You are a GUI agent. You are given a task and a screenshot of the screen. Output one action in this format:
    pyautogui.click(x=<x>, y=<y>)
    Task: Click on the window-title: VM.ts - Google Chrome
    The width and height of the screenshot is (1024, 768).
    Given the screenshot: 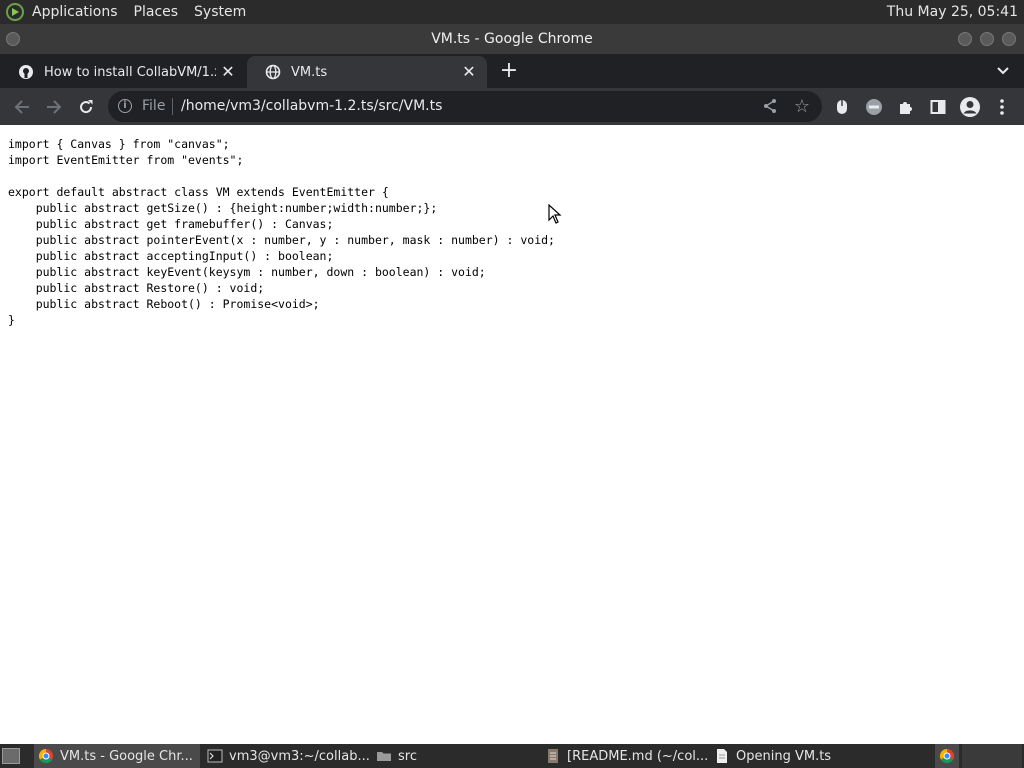 What is the action you would take?
    pyautogui.click(x=512, y=39)
    